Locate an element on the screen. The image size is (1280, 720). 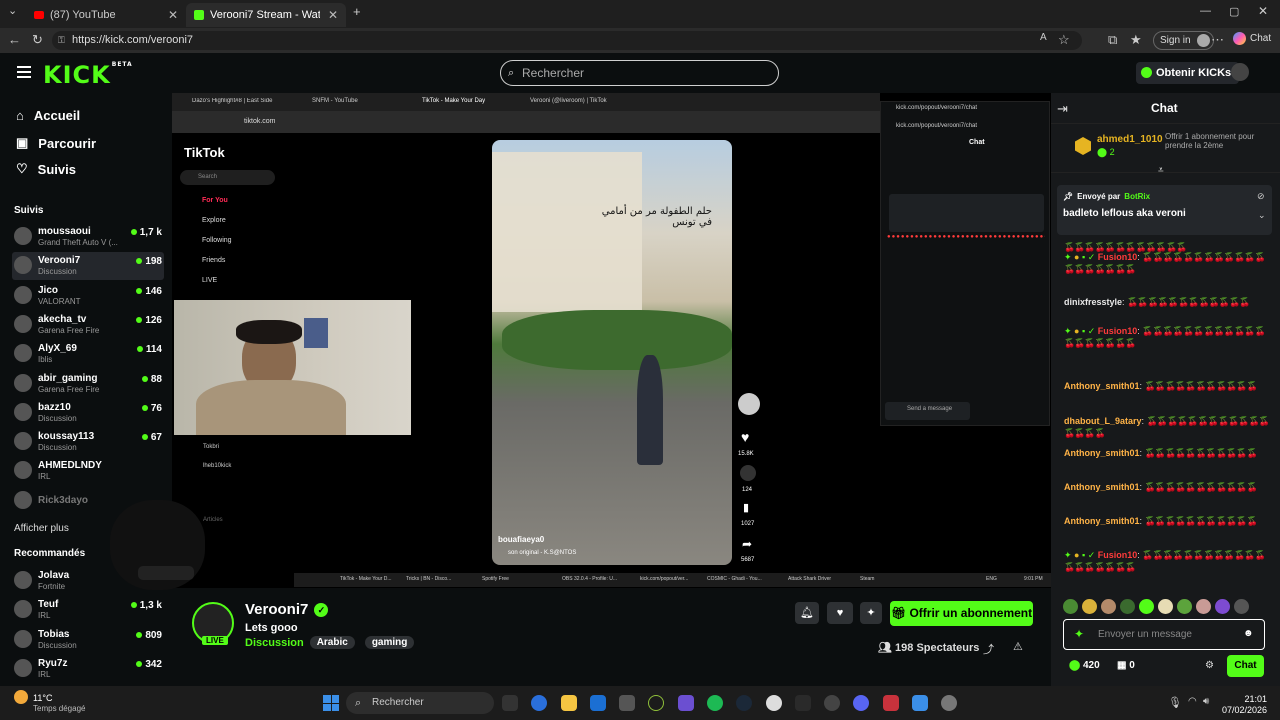
channel-item: moussaoui Grand Theft Auto V (... 1,7 k is located at coordinates (88, 237).